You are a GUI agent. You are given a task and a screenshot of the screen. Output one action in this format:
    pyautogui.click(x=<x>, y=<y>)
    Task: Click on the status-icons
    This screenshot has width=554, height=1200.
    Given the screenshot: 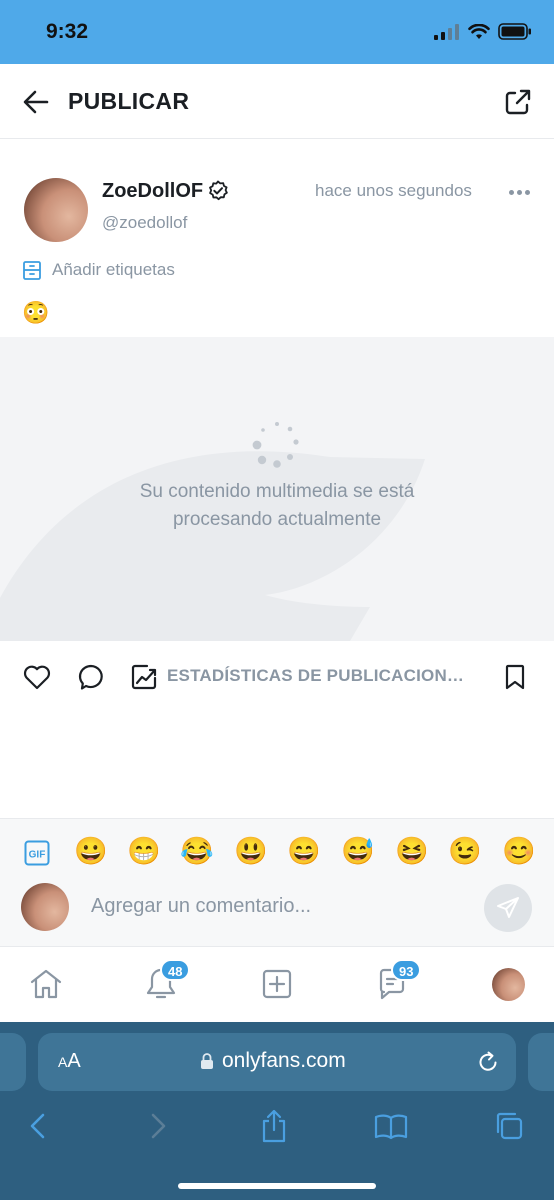 What is the action you would take?
    pyautogui.click(x=483, y=31)
    